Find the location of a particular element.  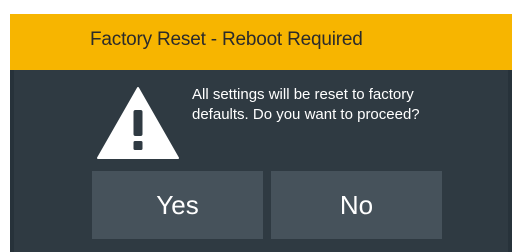

no-button-label: No is located at coordinates (356, 204).